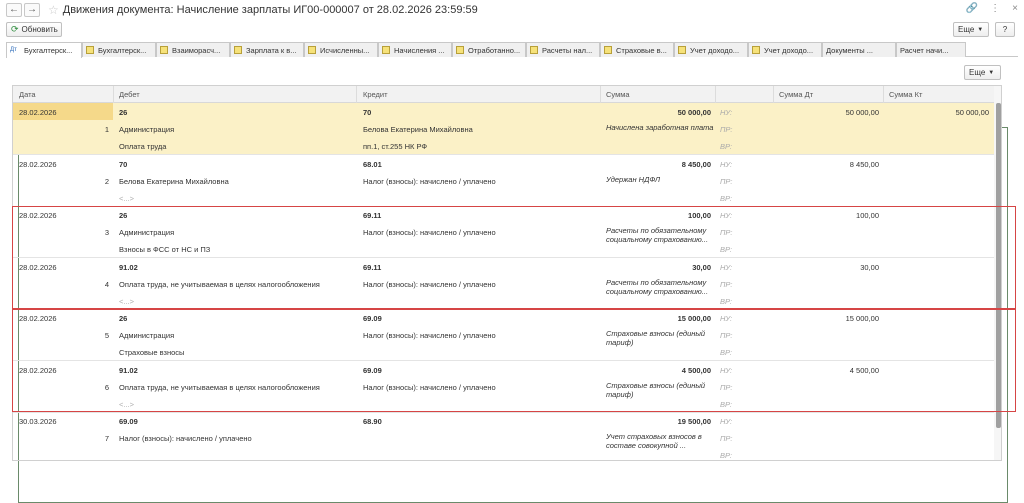  I want to click on row-date: 30.03.2026, so click(38, 421).